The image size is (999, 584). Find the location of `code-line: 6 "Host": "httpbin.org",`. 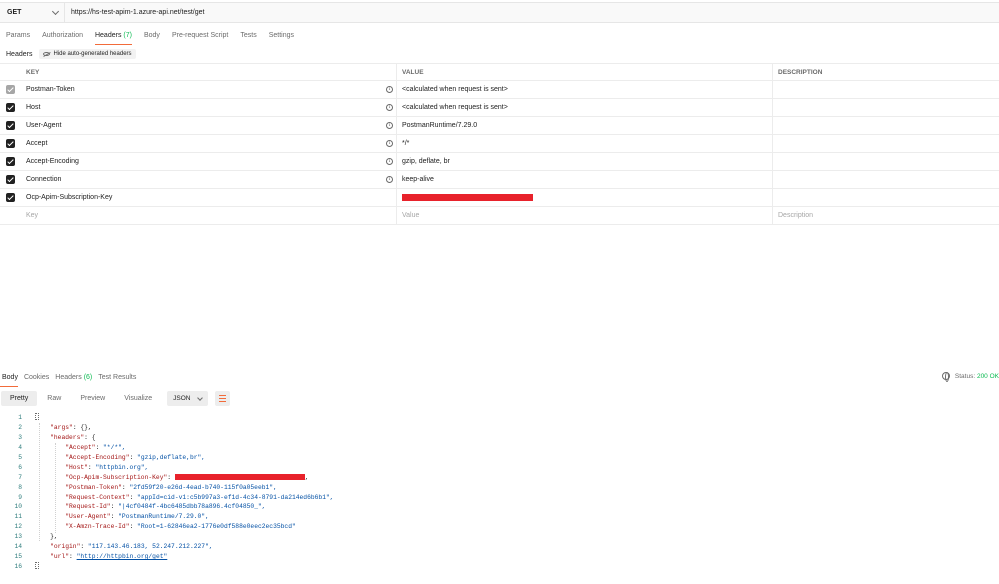

code-line: 6 "Host": "httpbin.org", is located at coordinates (499, 467).